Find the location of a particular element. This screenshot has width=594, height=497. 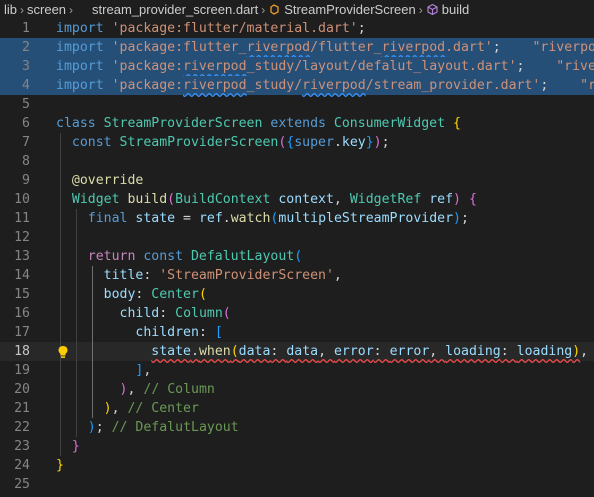

code-line: 5 is located at coordinates (297, 104).